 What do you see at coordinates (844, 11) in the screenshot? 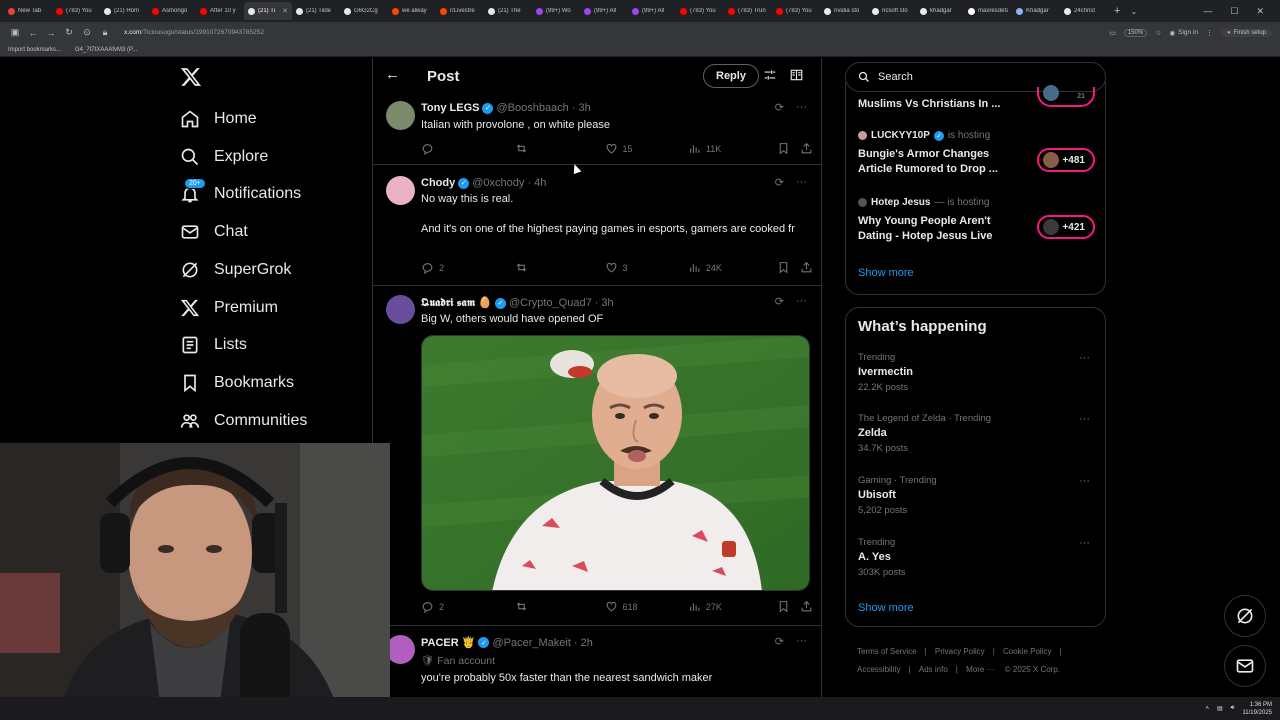
I see `browser-tab: nvidia sto` at bounding box center [844, 11].